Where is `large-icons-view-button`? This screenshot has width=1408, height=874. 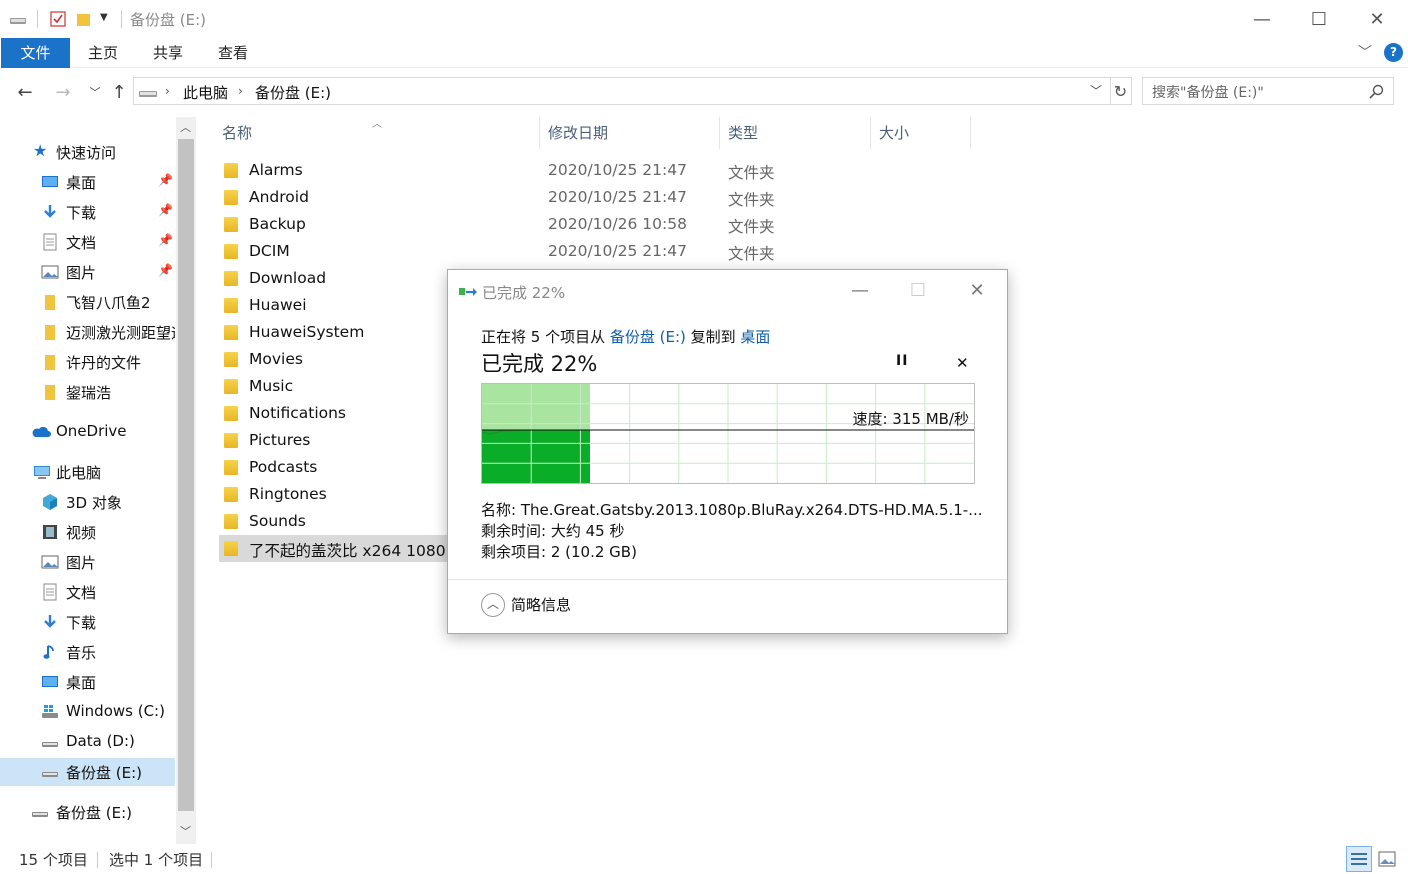 large-icons-view-button is located at coordinates (1387, 859).